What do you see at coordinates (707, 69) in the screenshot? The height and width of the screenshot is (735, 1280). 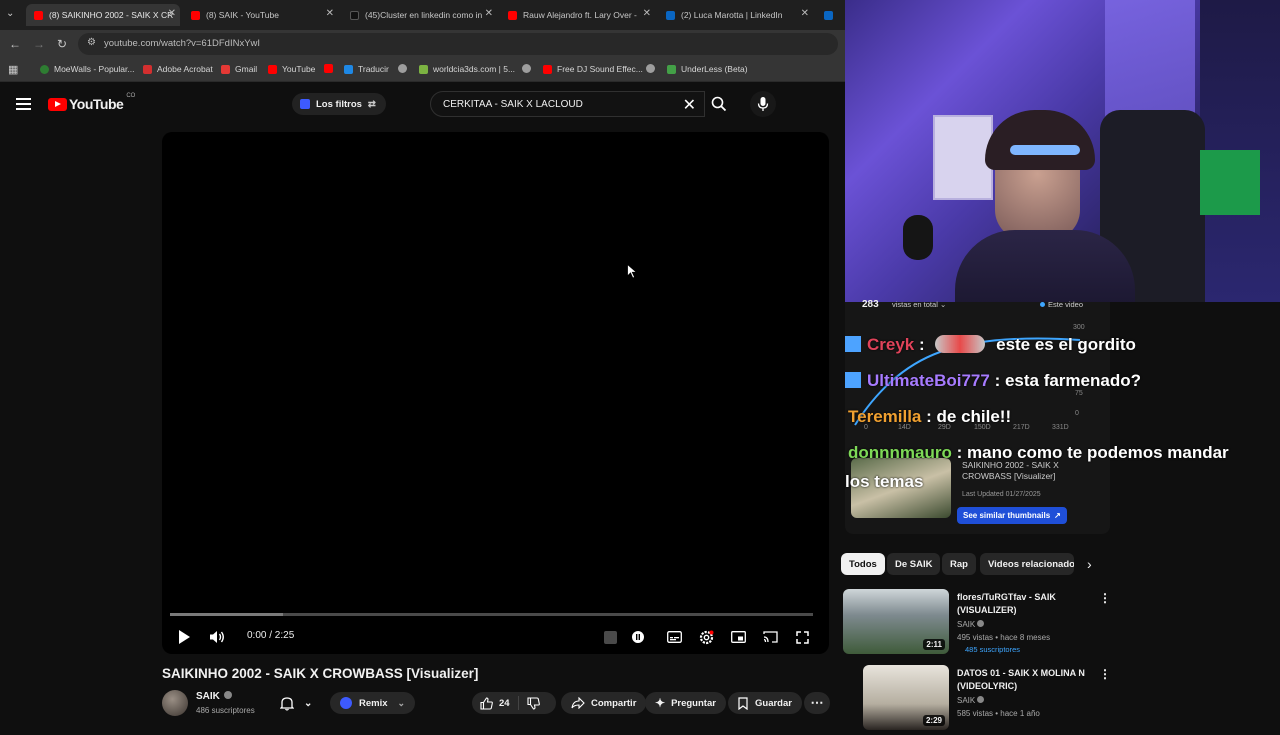 I see `bookmark-item: UnderLess (Beta)` at bounding box center [707, 69].